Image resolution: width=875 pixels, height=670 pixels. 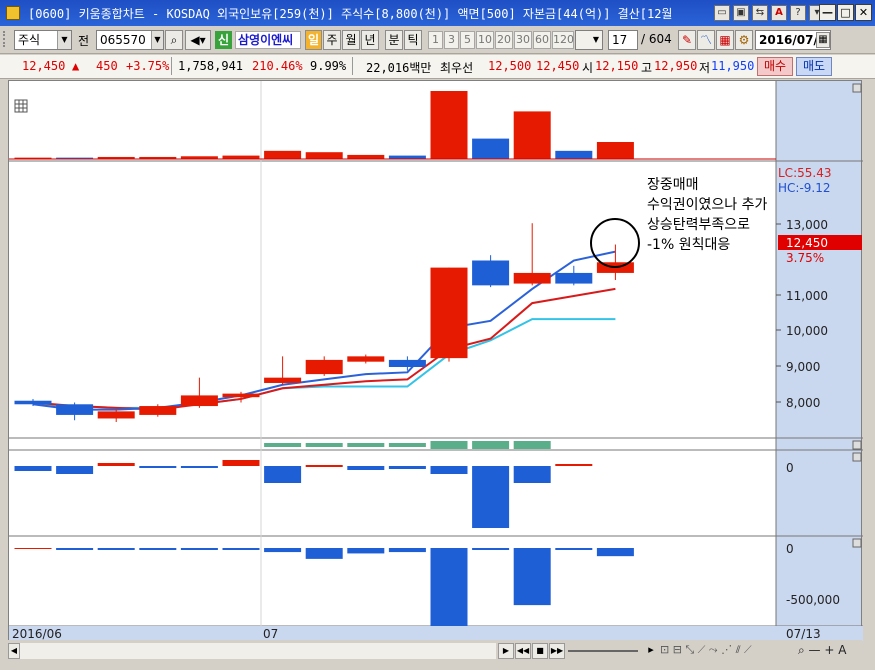 What do you see at coordinates (823, 40) in the screenshot?
I see `calendar-icon: ▦` at bounding box center [823, 40].